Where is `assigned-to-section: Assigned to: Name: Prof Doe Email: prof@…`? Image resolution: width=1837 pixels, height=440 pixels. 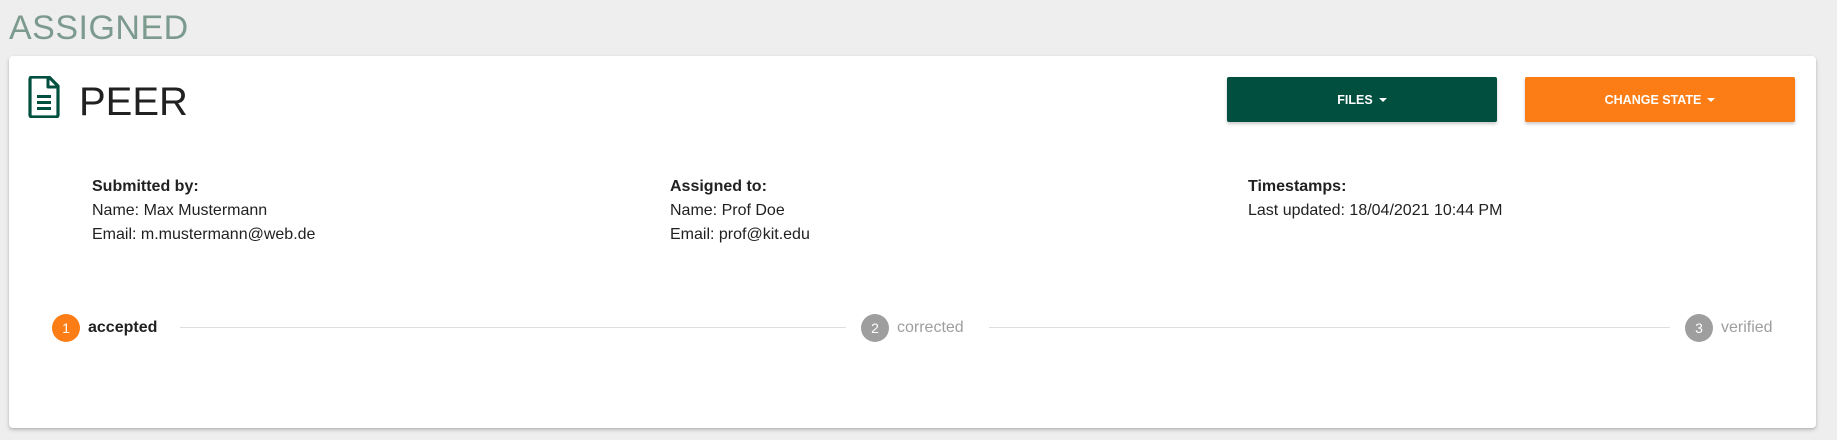
assigned-to-section: Assigned to: Name: Prof Doe Email: prof@… is located at coordinates (740, 211).